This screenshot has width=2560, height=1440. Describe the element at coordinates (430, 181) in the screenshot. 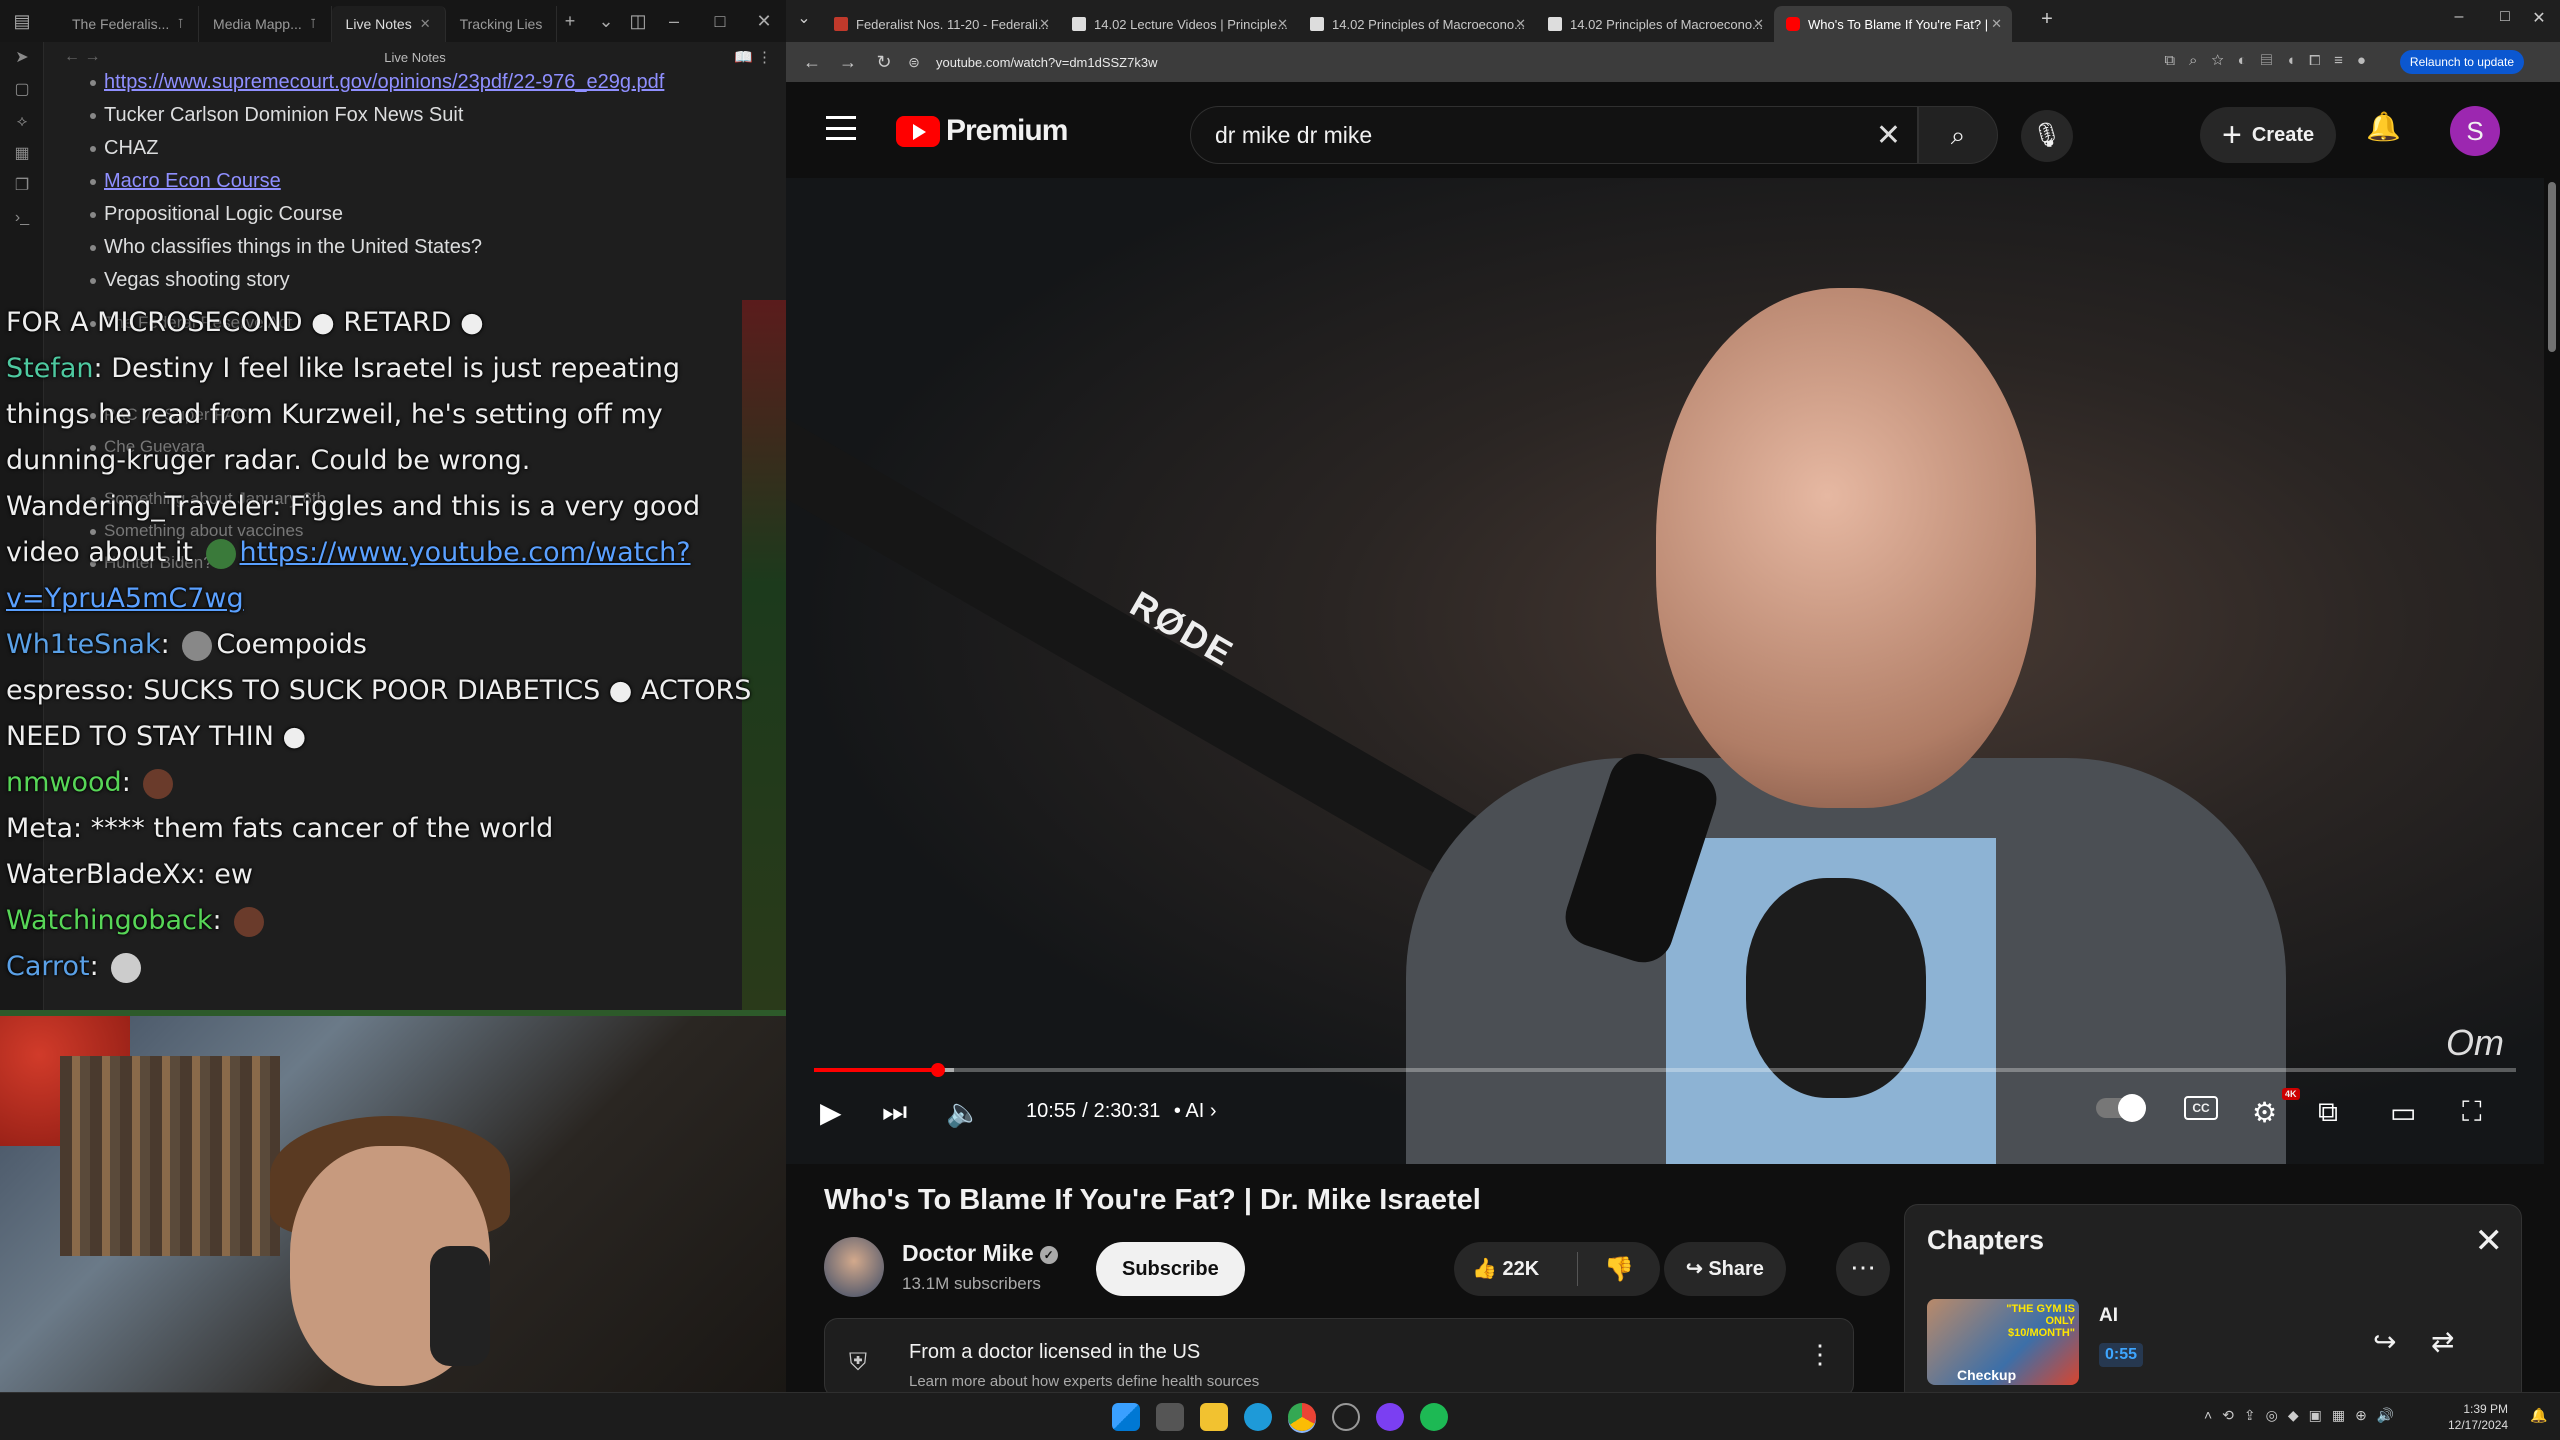

I see `list-item: Macro Econ Course` at that location.